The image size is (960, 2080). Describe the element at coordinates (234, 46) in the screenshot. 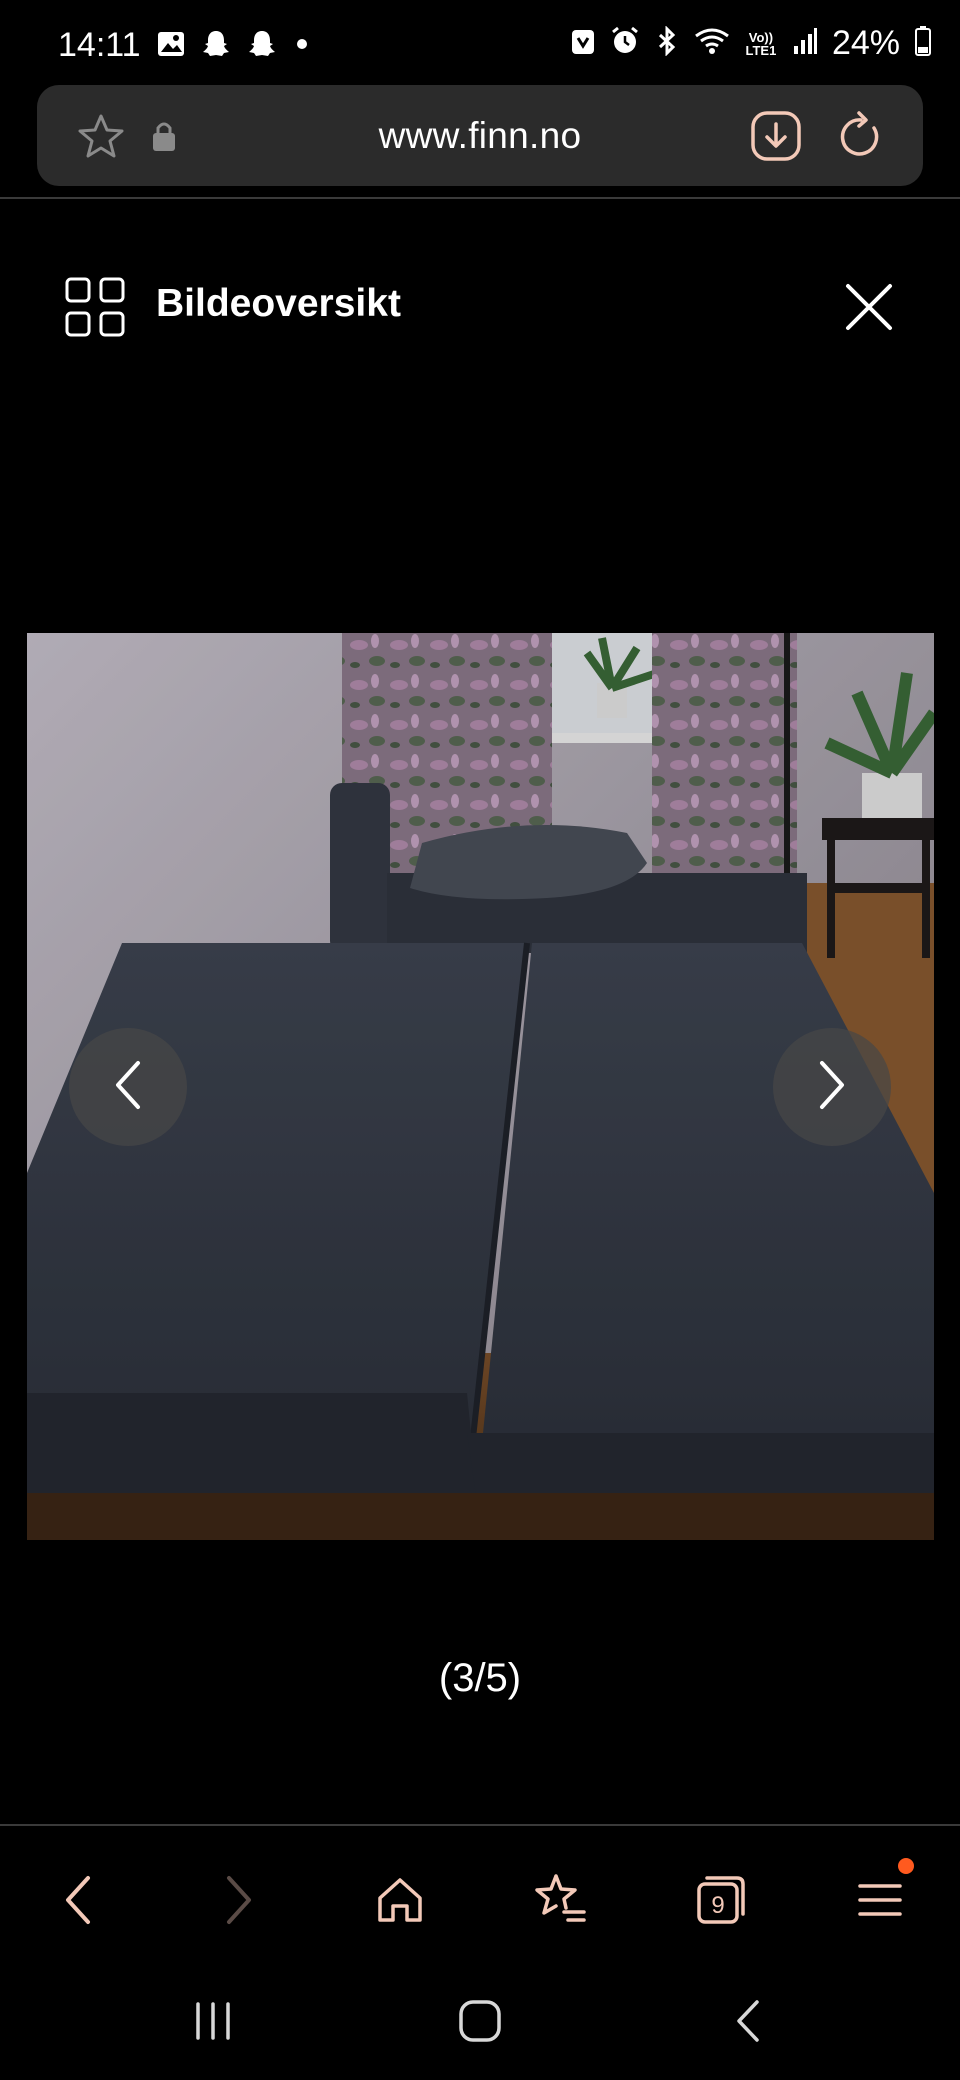

I see `status-left-icons` at that location.